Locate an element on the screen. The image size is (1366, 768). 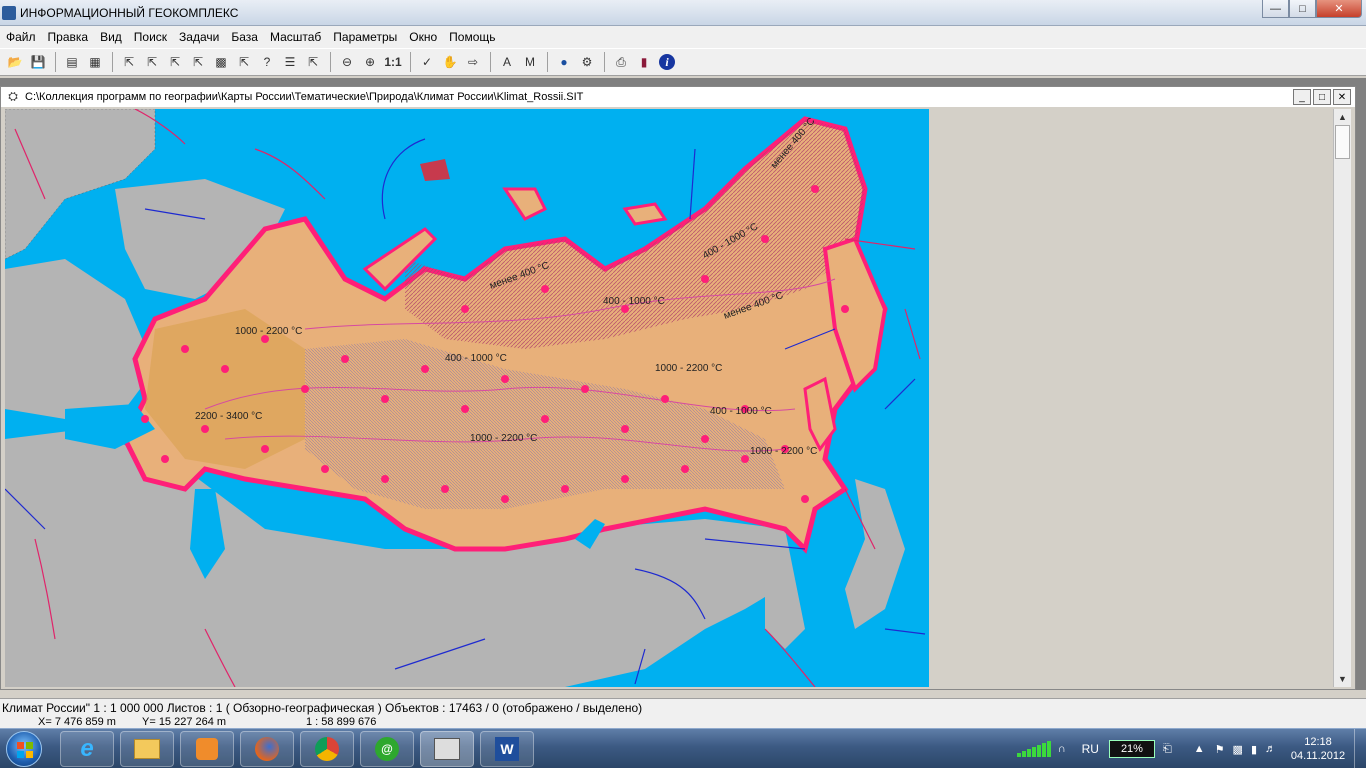
x-coordinate: X= 7 476 859 m is located at coordinates (77, 722).